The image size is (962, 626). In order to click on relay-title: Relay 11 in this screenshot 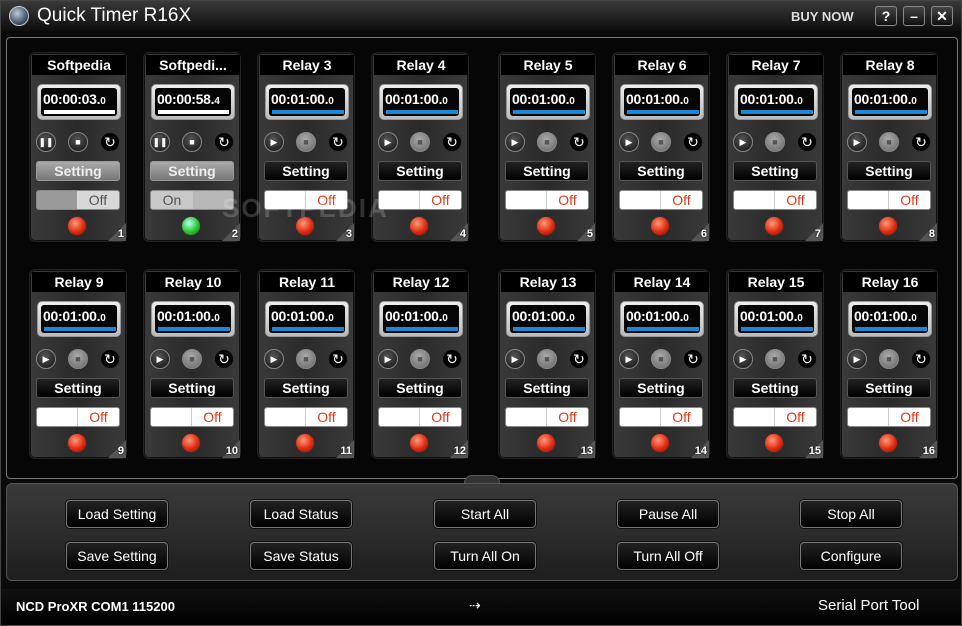, I will do `click(307, 282)`.